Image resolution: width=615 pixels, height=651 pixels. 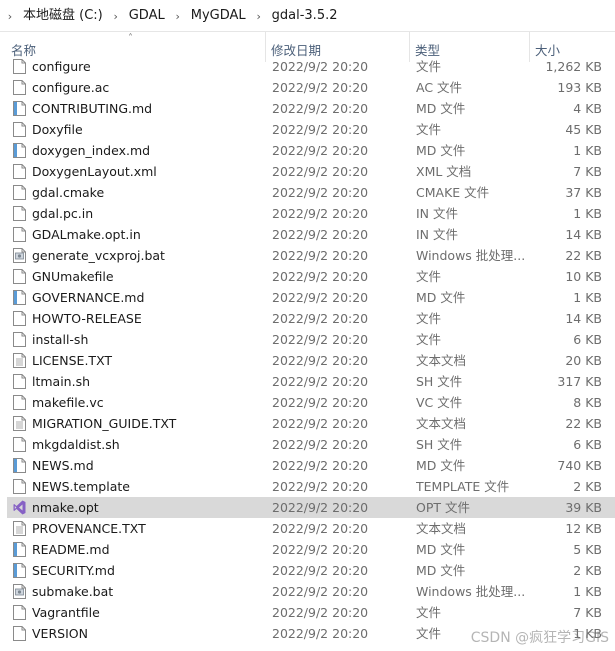 I want to click on file-row: LICENSE.TXT 2022/9/2 20:20 文本文档 20 KB, so click(x=311, y=360).